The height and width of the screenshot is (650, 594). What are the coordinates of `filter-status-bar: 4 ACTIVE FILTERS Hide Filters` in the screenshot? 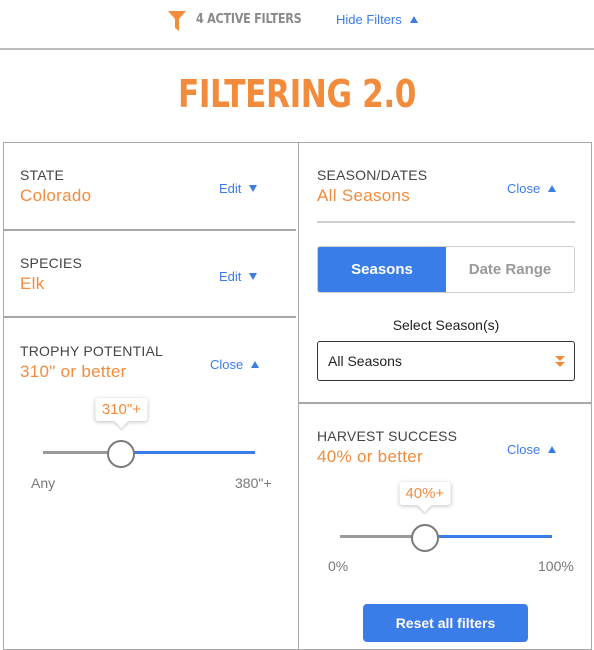 It's located at (297, 25).